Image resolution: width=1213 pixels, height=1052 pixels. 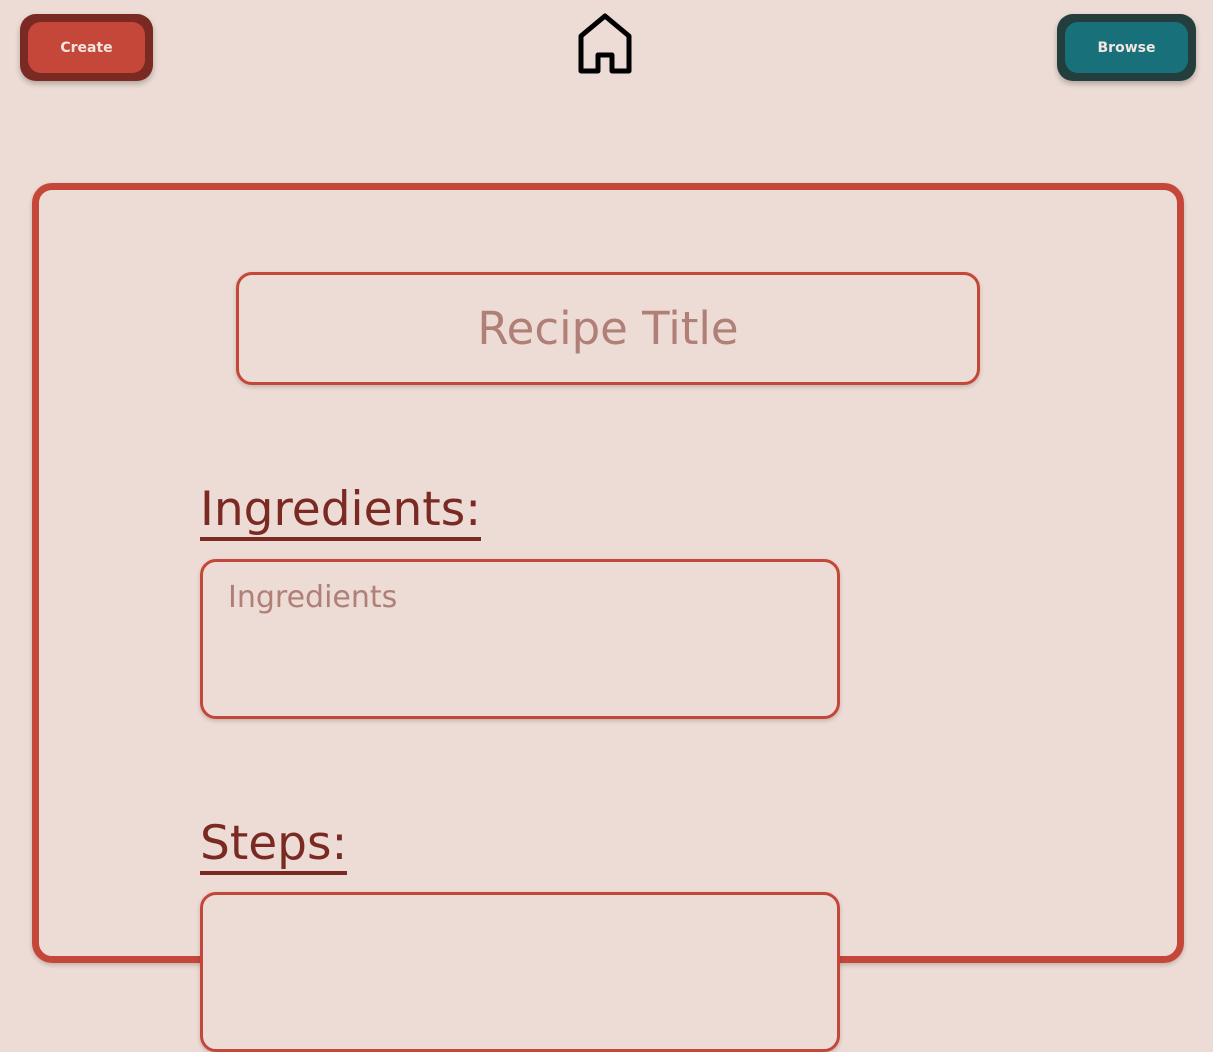 I want to click on create-button-frame: Create, so click(x=86, y=47).